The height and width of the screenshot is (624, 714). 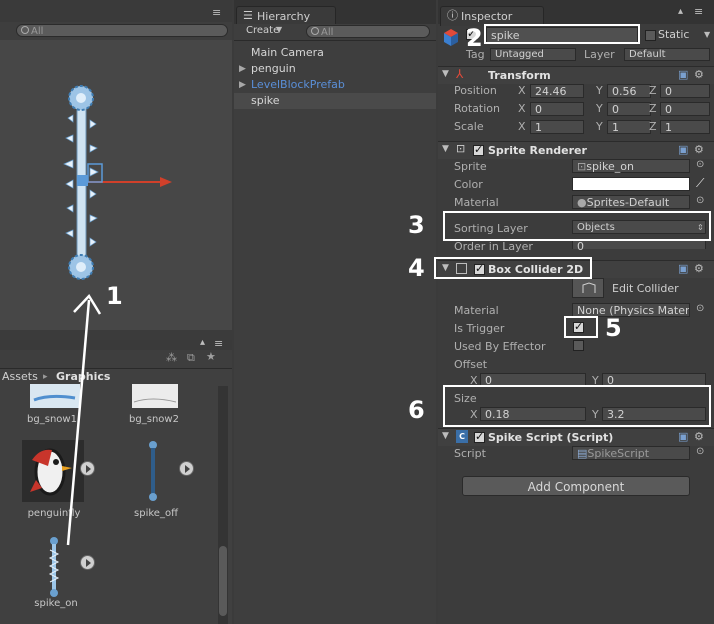 I want to click on annotation-number-4: 4, so click(x=416, y=268).